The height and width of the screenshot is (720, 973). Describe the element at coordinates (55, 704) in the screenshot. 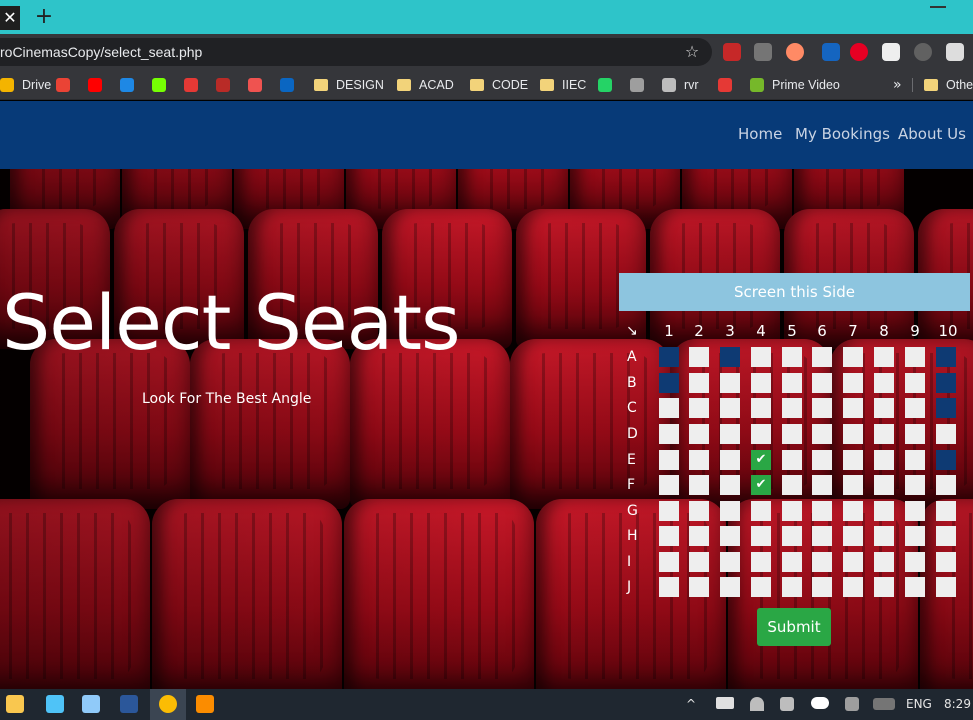

I see `phone-app-icon` at that location.